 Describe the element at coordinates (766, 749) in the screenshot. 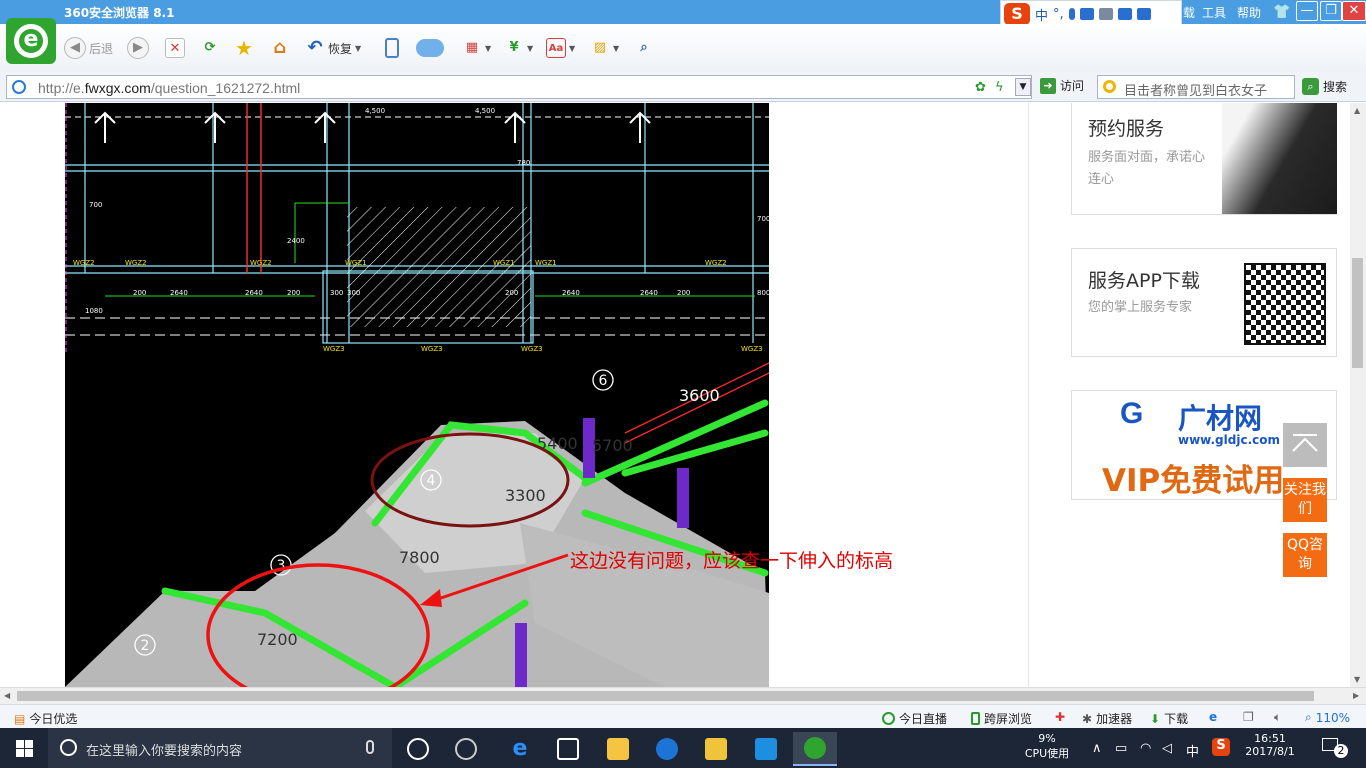

I see `taskbar-app-tool` at that location.